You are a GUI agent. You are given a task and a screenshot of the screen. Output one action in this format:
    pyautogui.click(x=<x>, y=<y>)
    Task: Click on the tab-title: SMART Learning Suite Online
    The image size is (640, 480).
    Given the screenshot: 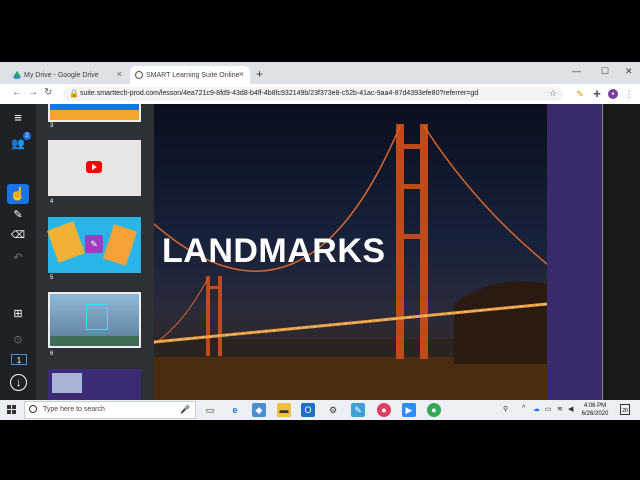 What is the action you would take?
    pyautogui.click(x=193, y=75)
    